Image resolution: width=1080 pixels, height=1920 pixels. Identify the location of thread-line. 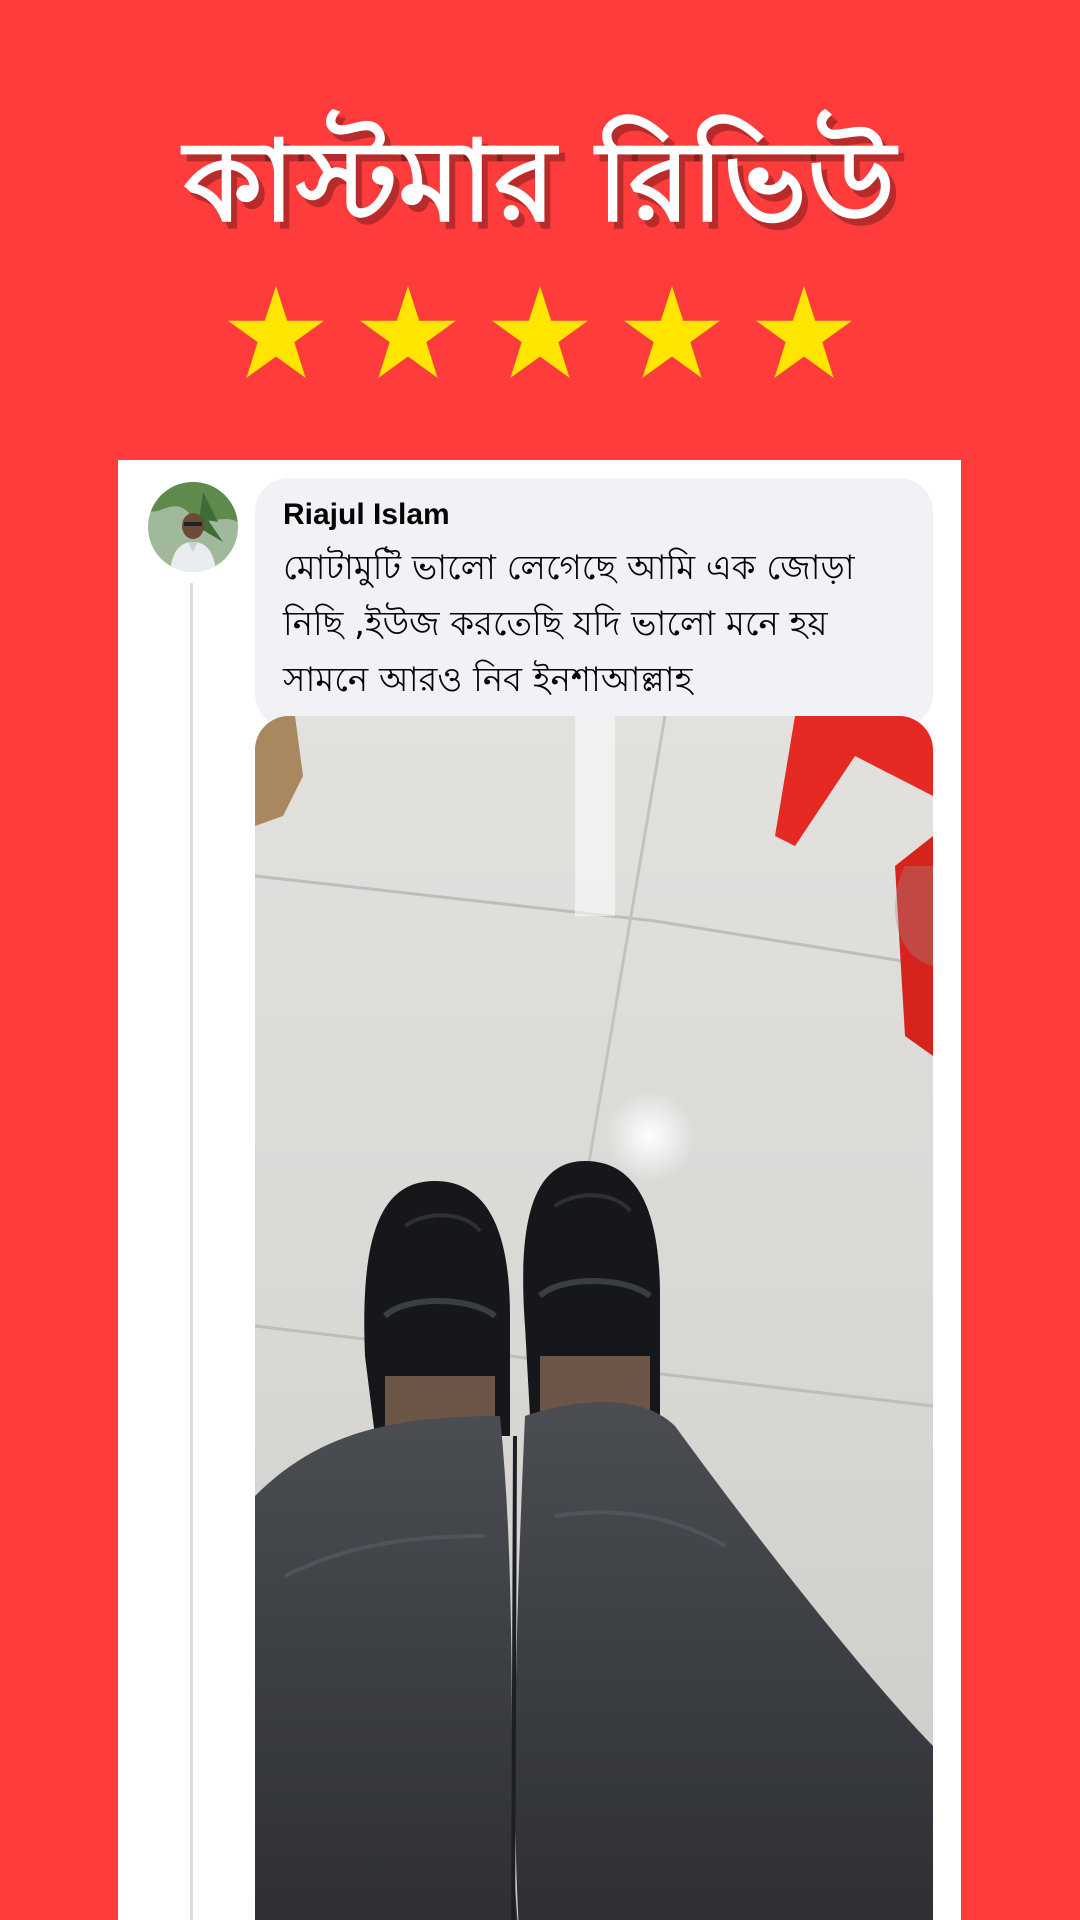
(191, 1251).